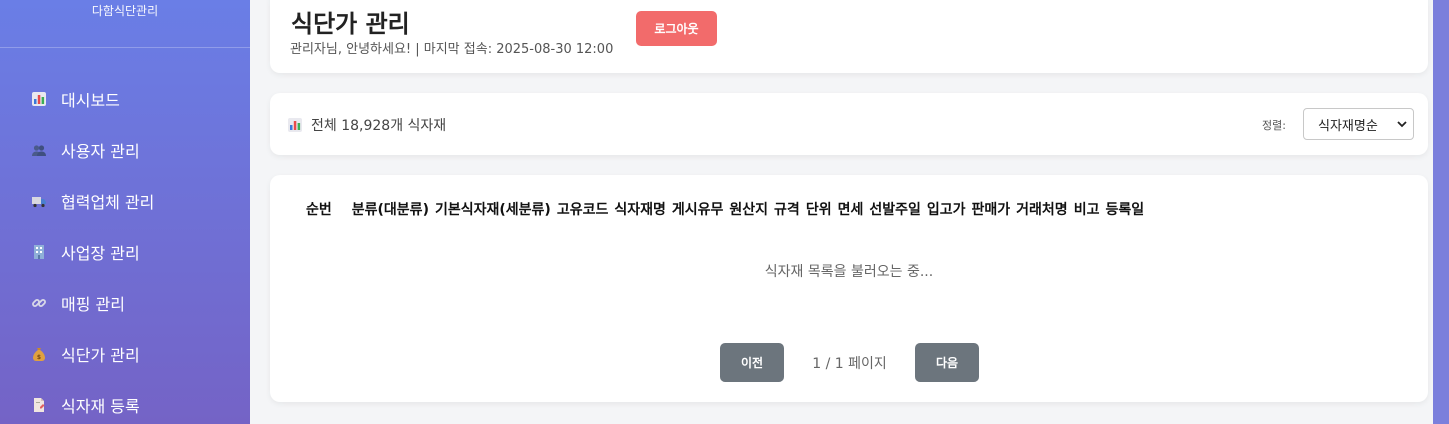  What do you see at coordinates (752, 362) in the screenshot?
I see `prev-page-button: 이전` at bounding box center [752, 362].